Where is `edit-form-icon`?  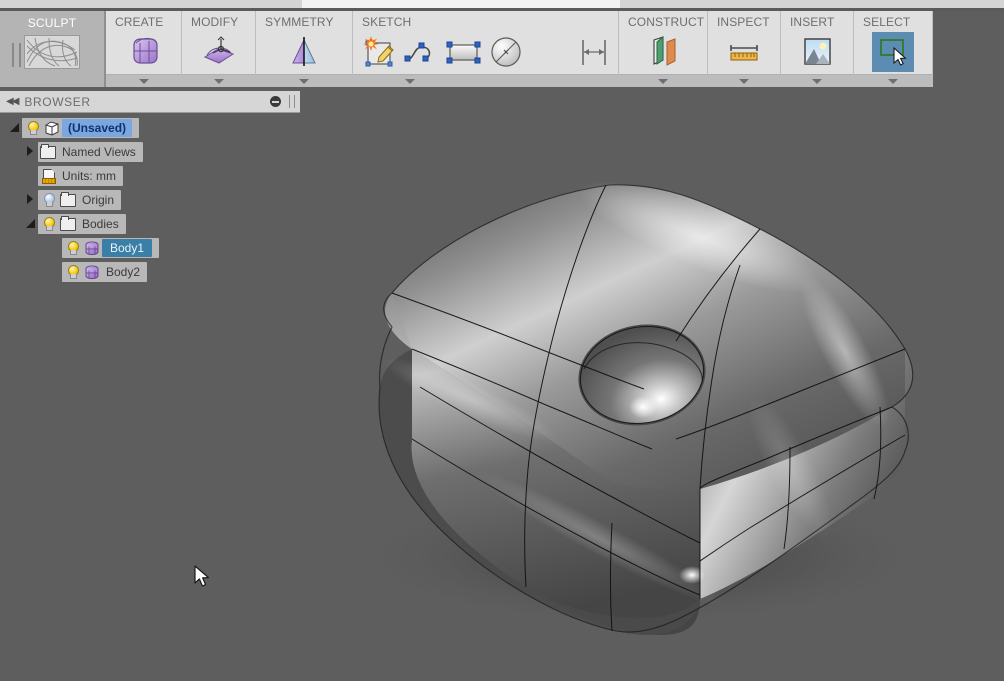 edit-form-icon is located at coordinates (219, 52).